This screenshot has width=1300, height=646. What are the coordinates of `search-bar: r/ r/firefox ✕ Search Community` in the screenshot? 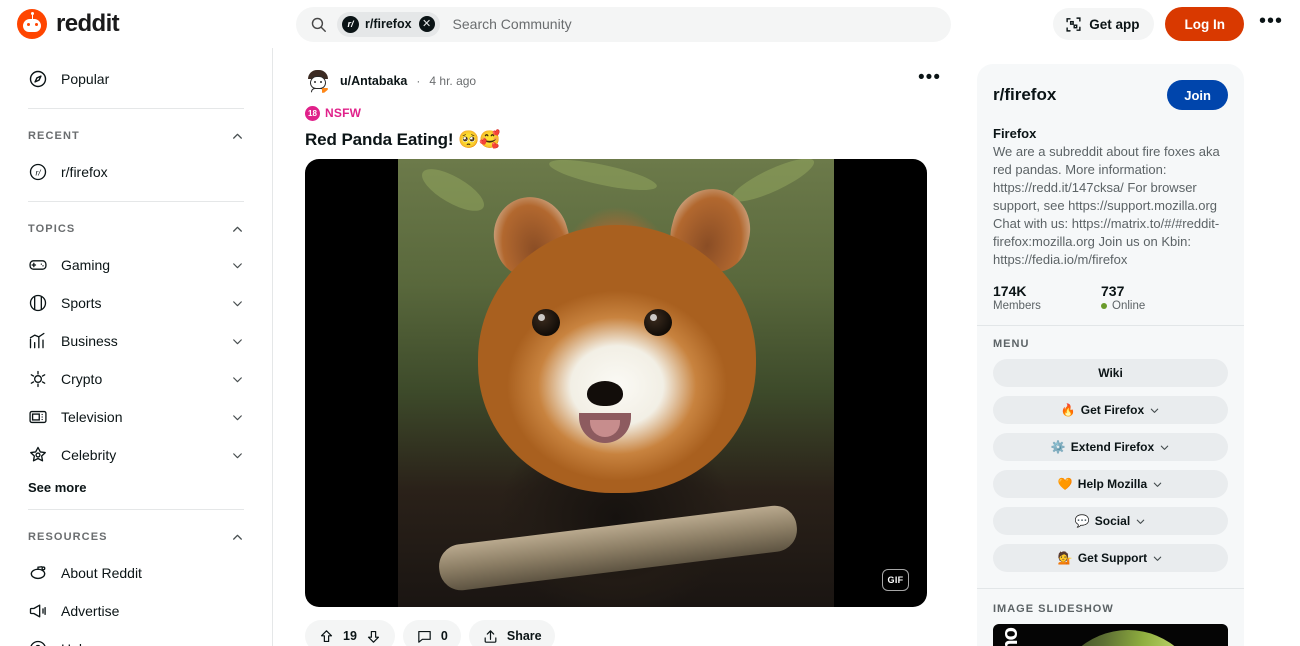 It's located at (623, 24).